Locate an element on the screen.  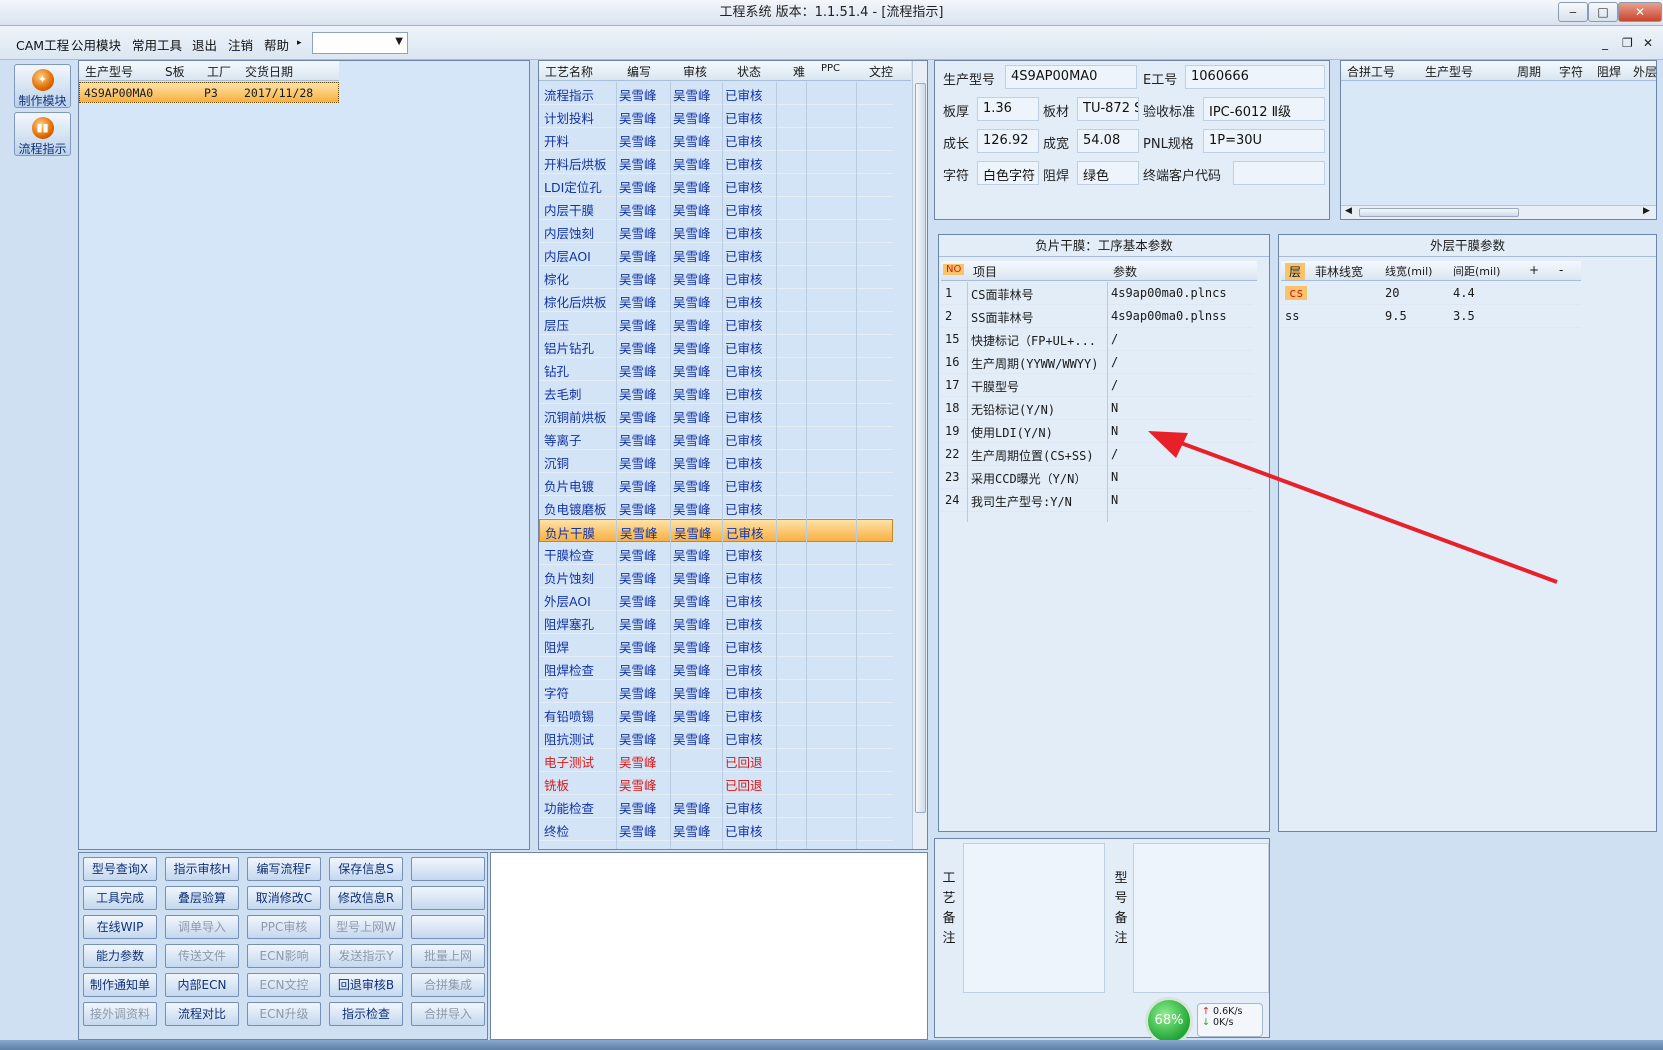
combo-hscrollbar: ◀ ▶ is located at coordinates (1498, 212).